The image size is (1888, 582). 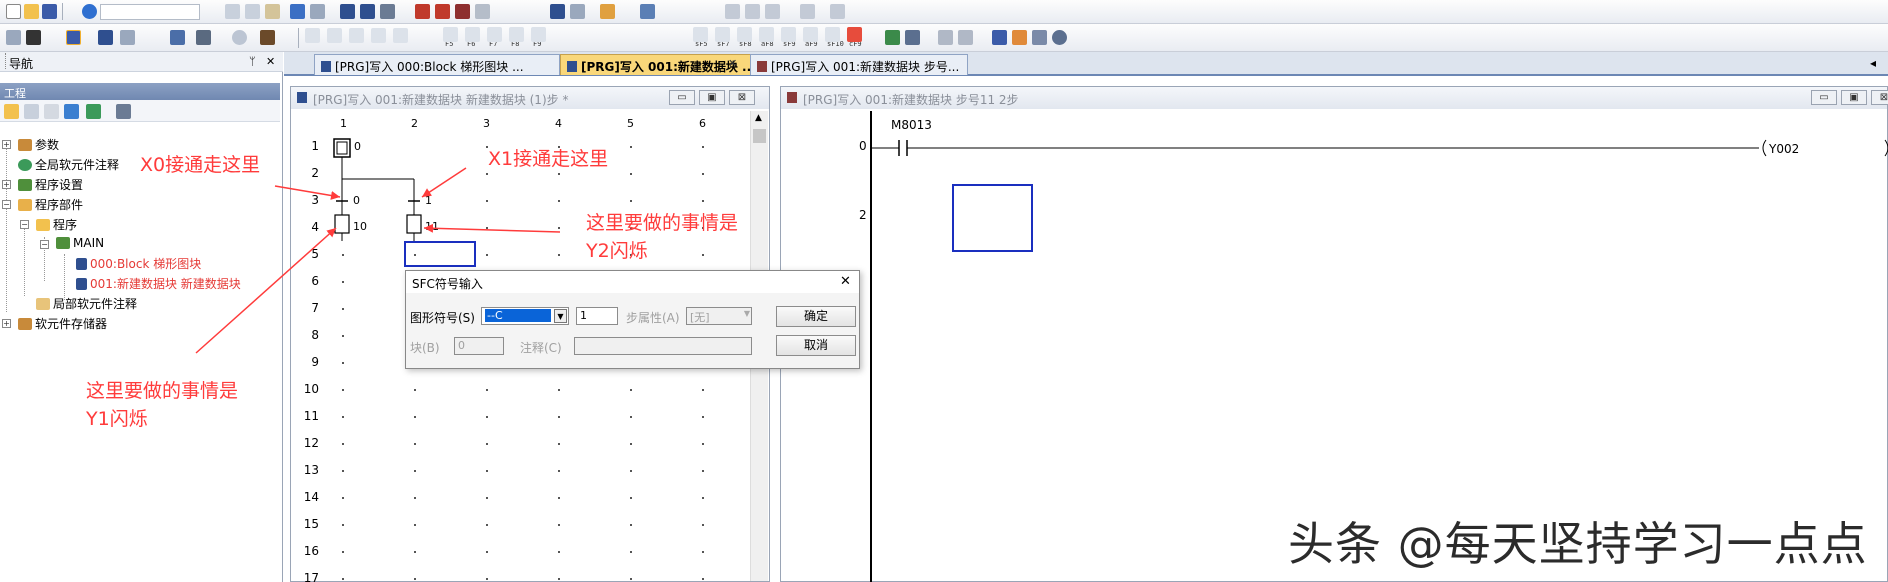 I want to click on ladder-cursor, so click(x=992, y=218).